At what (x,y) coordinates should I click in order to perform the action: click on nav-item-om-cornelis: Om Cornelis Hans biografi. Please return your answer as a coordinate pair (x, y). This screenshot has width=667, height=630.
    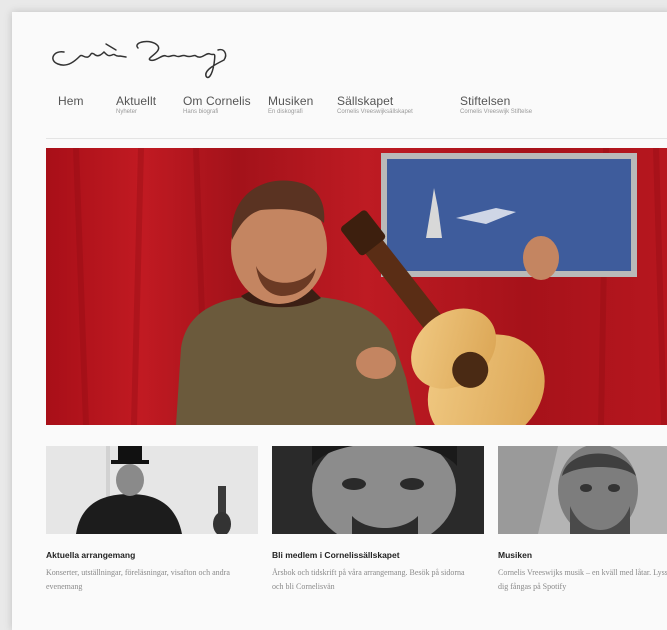
    Looking at the image, I should click on (217, 104).